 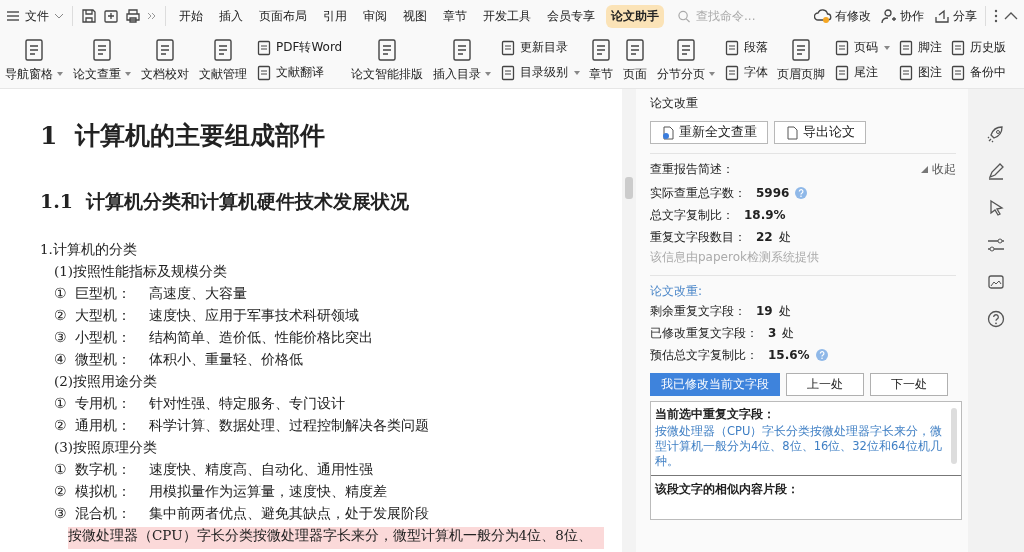 What do you see at coordinates (942, 16) in the screenshot?
I see `share-icon` at bounding box center [942, 16].